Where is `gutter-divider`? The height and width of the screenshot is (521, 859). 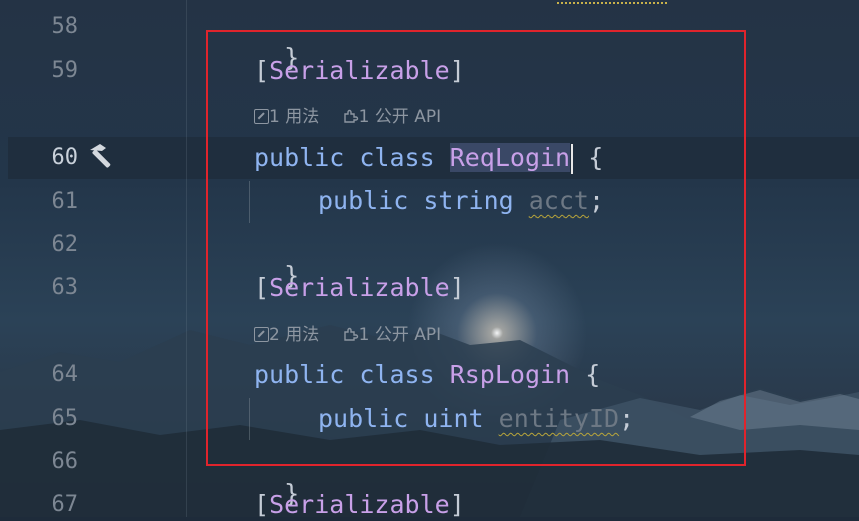
gutter-divider is located at coordinates (186, 258).